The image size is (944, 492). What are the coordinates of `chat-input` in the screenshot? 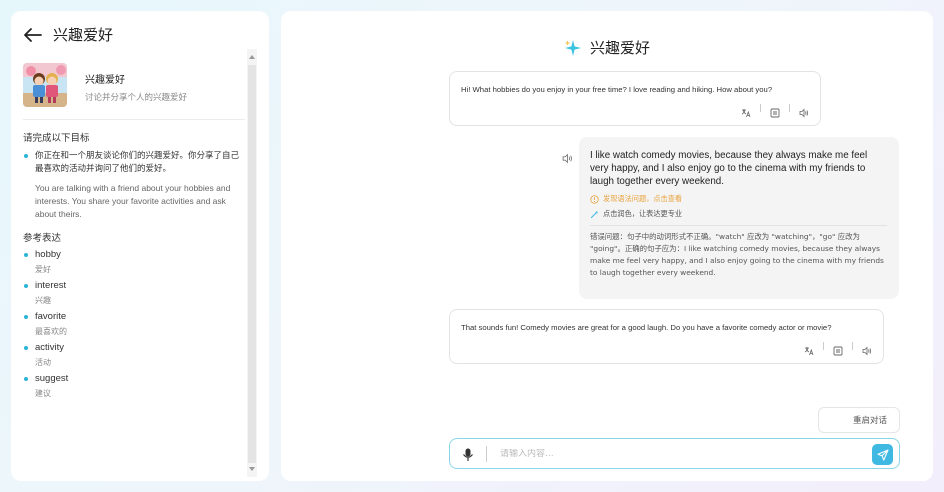 It's located at (670, 453).